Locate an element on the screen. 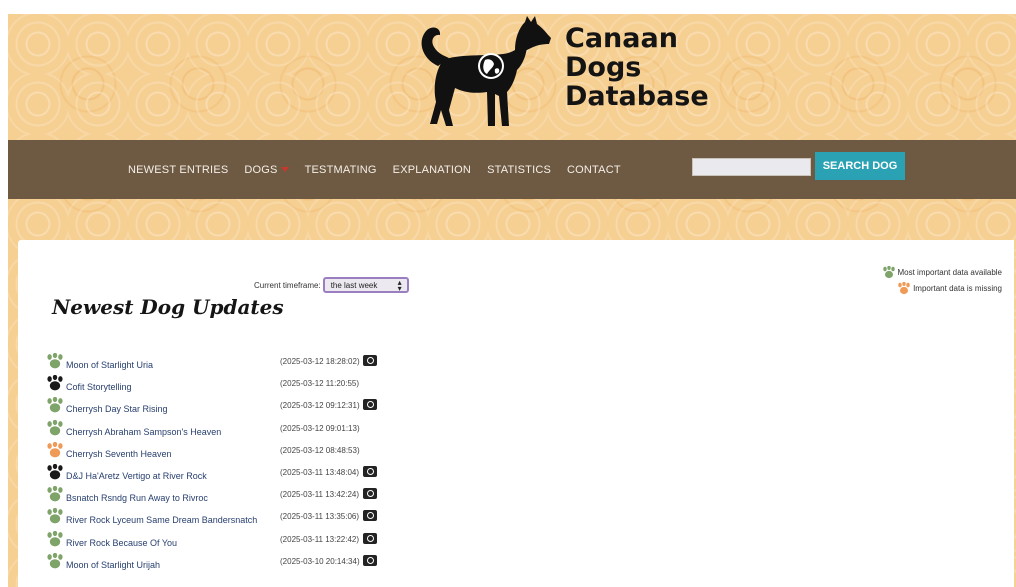 The width and height of the screenshot is (1016, 587). nav-testmating: TESTMATING is located at coordinates (341, 170).